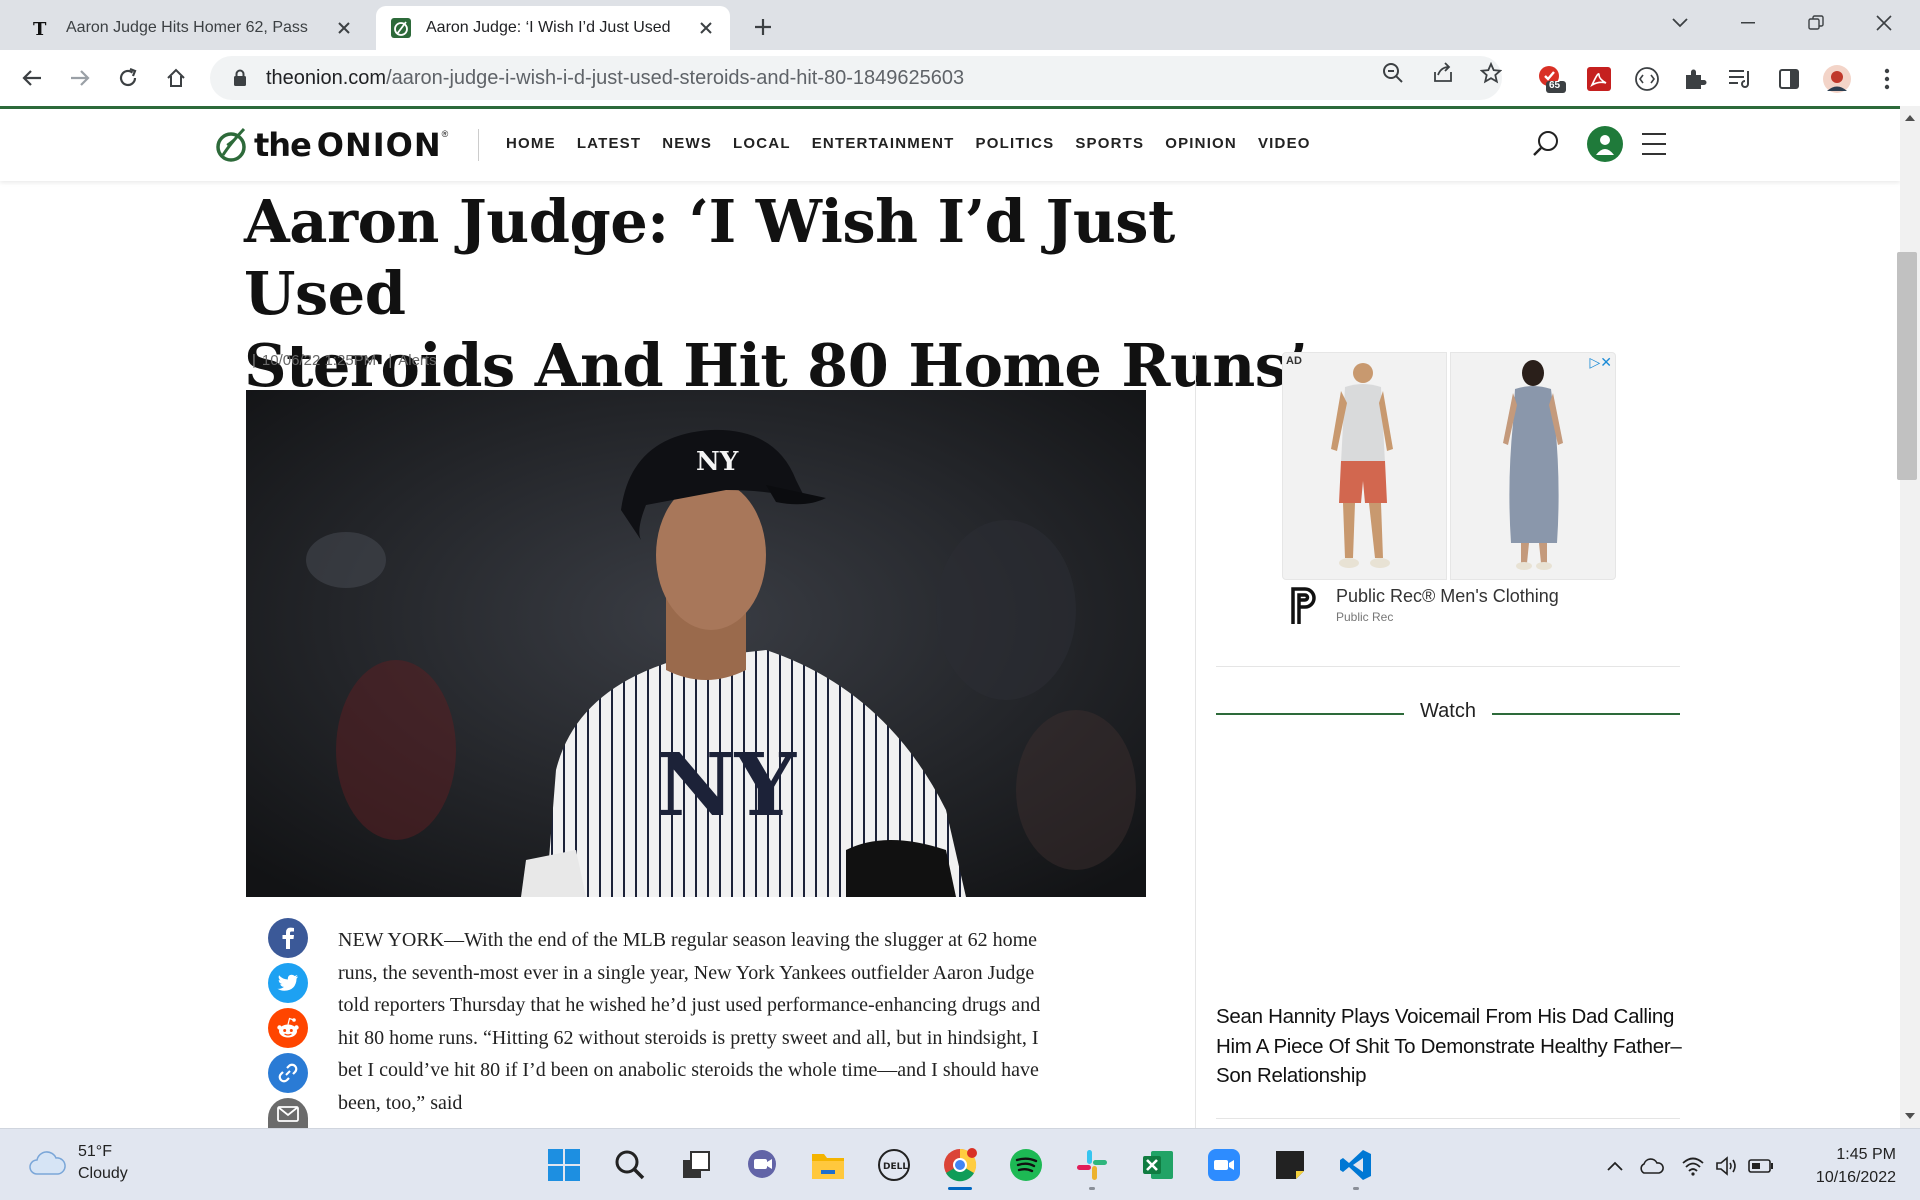  I want to click on excel-icon, so click(1158, 1165).